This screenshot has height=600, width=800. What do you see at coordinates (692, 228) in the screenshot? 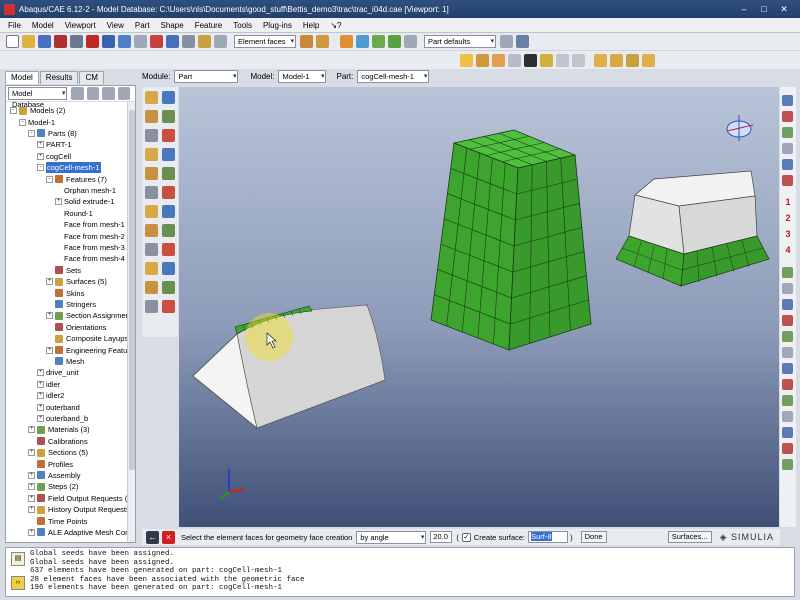
I see `part-right` at bounding box center [692, 228].